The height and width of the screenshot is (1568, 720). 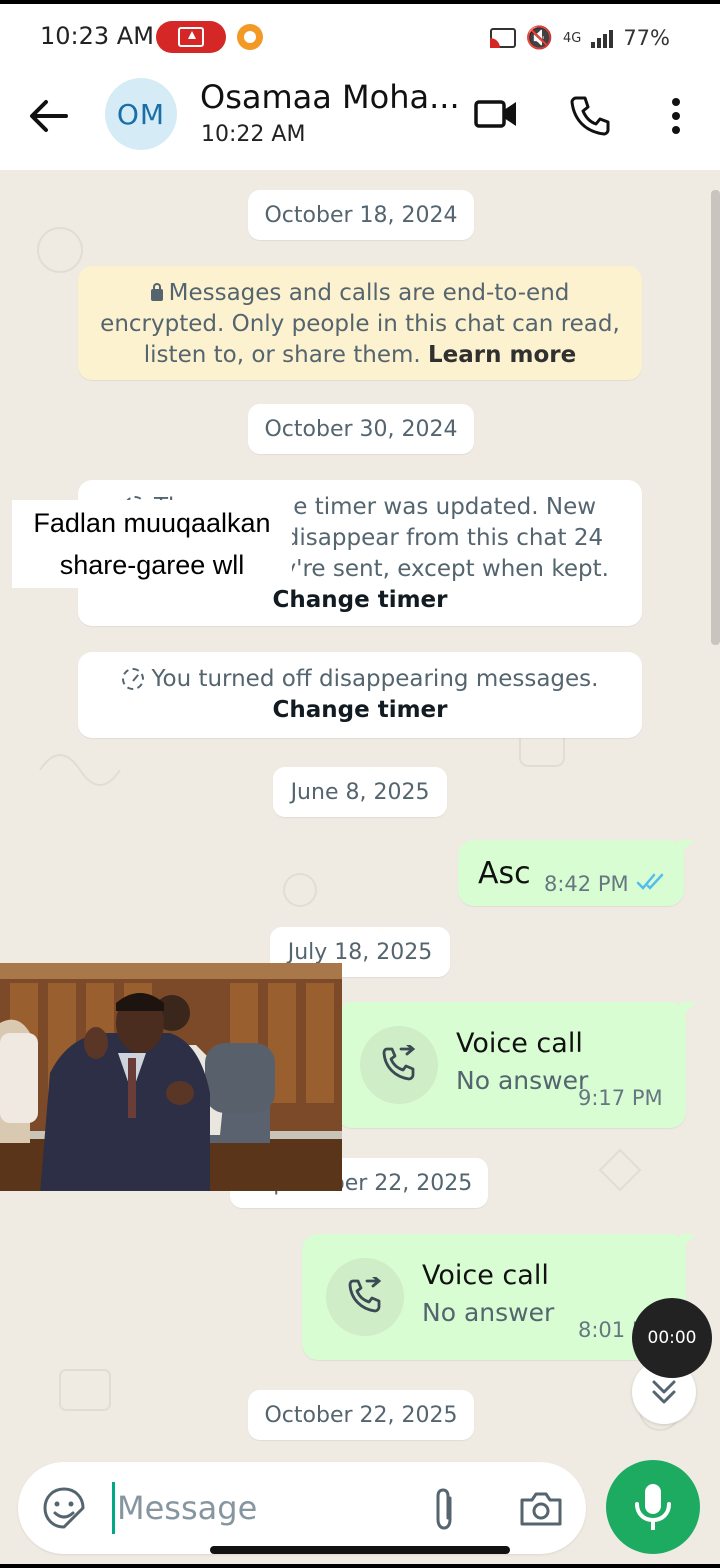 What do you see at coordinates (499, 1297) in the screenshot?
I see `voice-call-message: Voice call No answer 8:01 PM` at bounding box center [499, 1297].